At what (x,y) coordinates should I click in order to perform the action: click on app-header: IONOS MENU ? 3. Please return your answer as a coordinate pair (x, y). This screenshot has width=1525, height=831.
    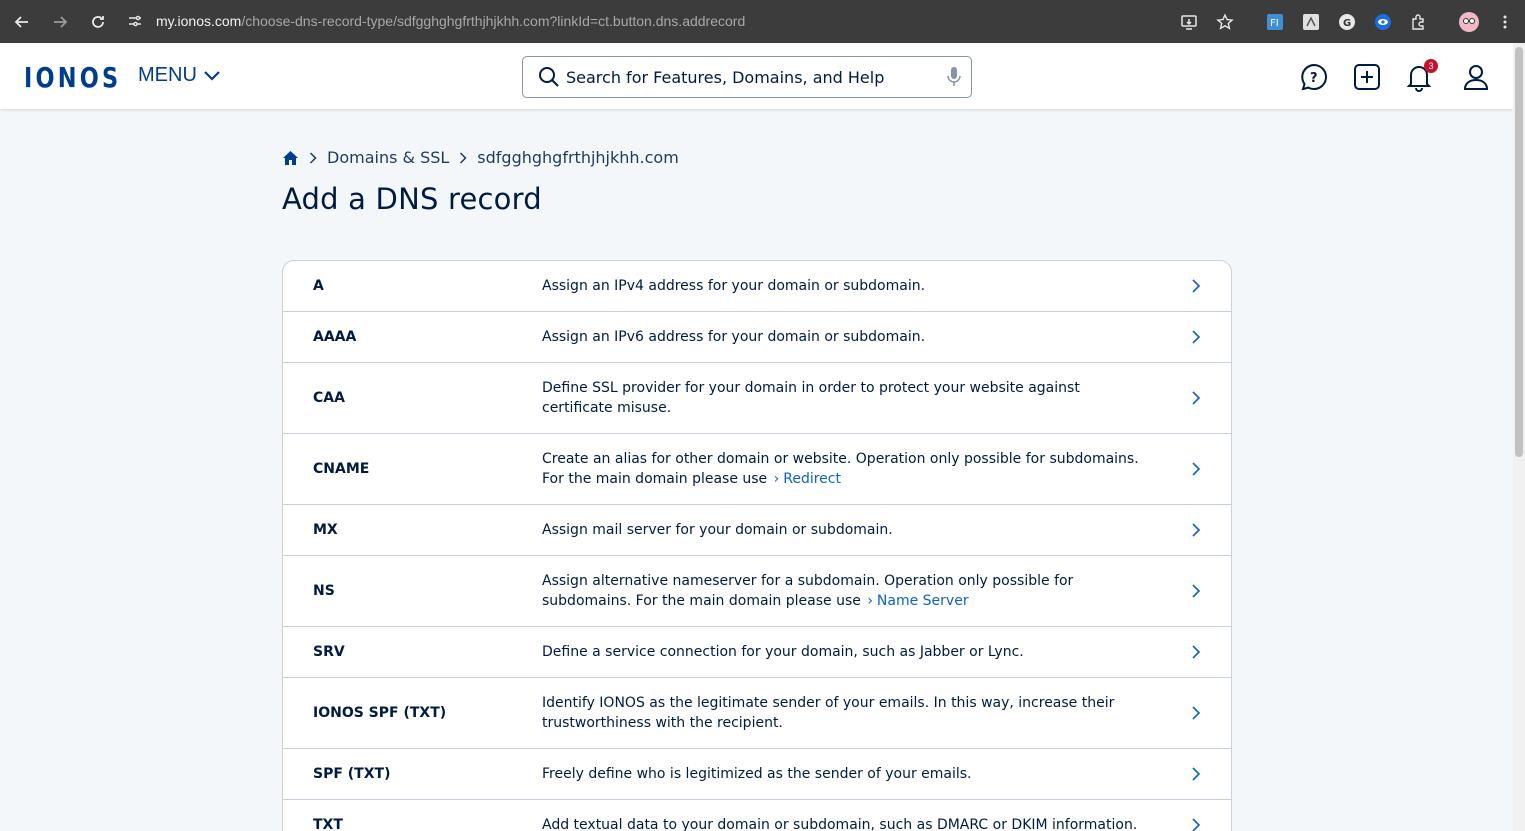
    Looking at the image, I should click on (756, 76).